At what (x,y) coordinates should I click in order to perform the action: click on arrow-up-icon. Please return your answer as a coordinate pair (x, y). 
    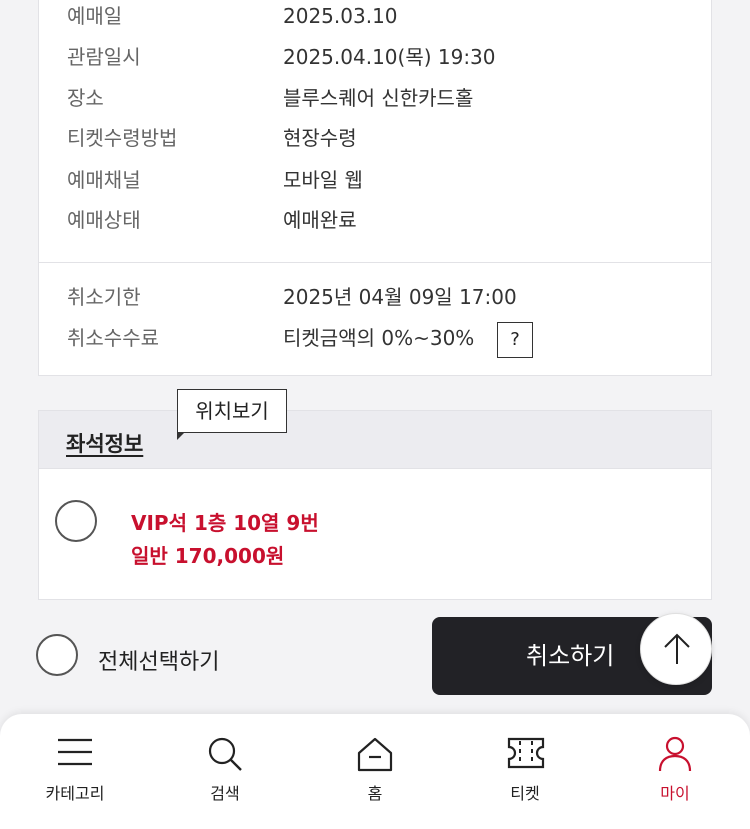
    Looking at the image, I should click on (677, 648).